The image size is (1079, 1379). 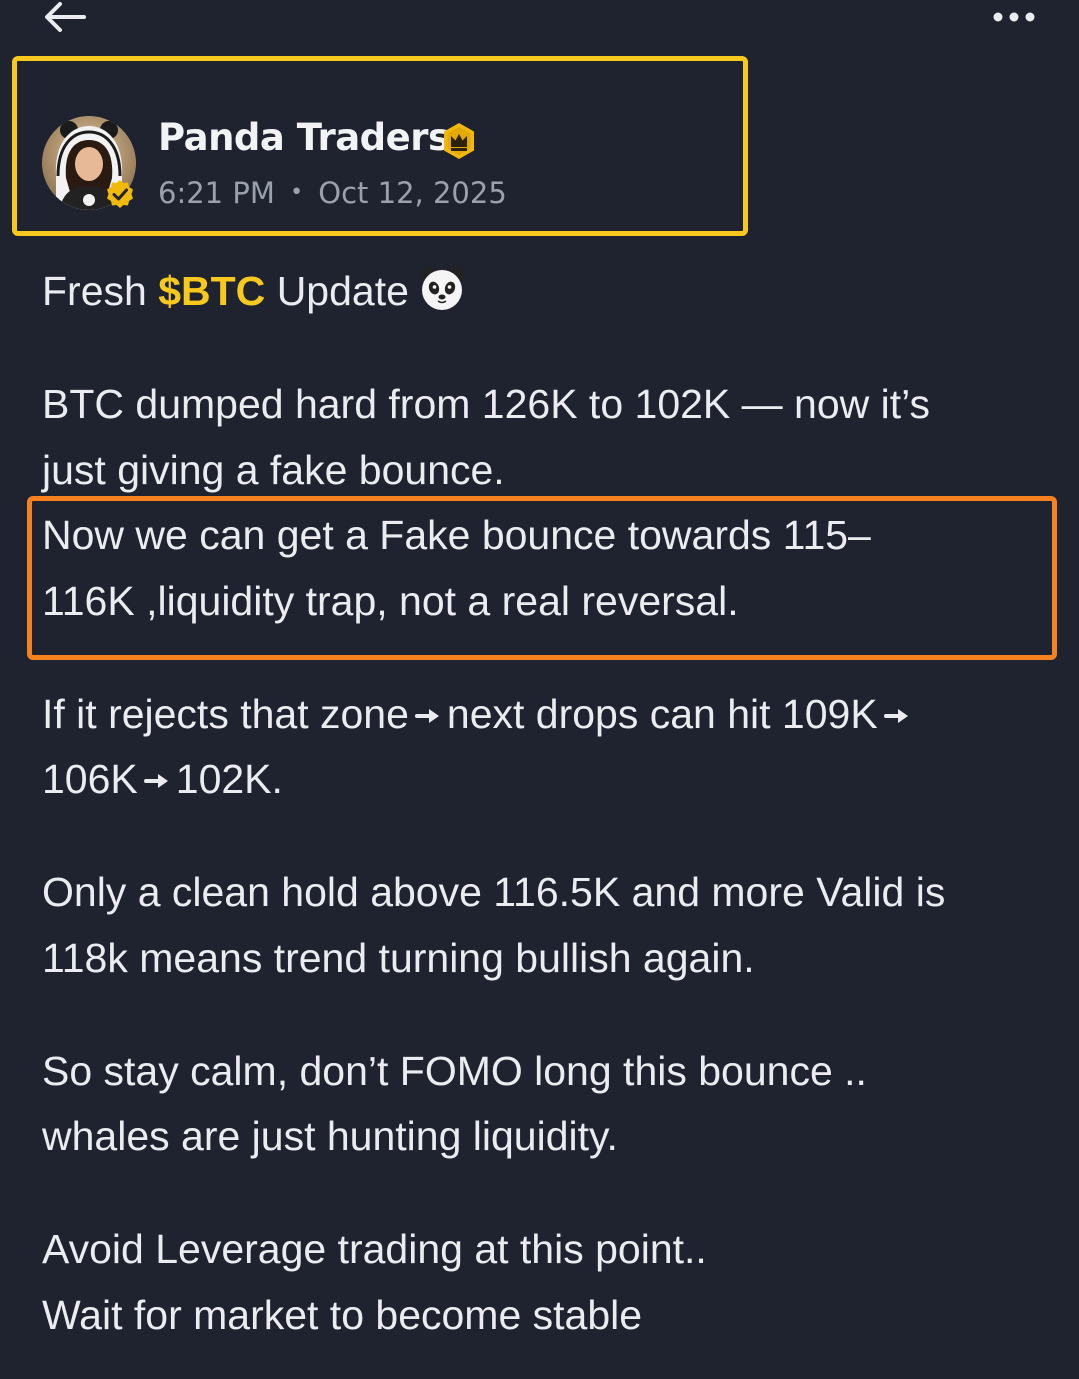 What do you see at coordinates (65, 17) in the screenshot?
I see `back-arrow-icon` at bounding box center [65, 17].